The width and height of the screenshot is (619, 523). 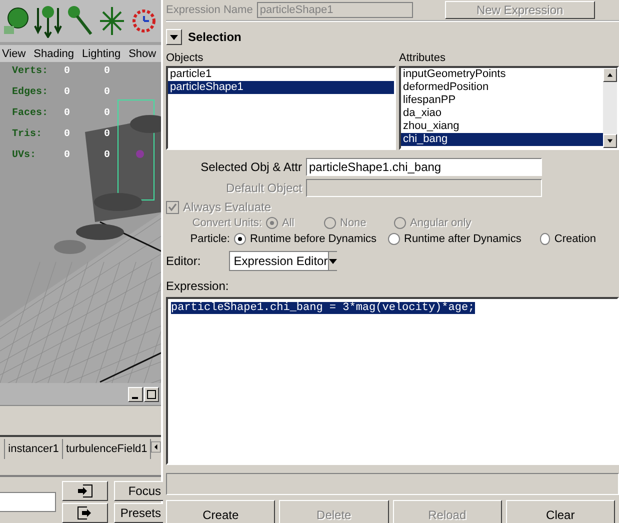 What do you see at coordinates (209, 239) in the screenshot?
I see `option-label: Particle:` at bounding box center [209, 239].